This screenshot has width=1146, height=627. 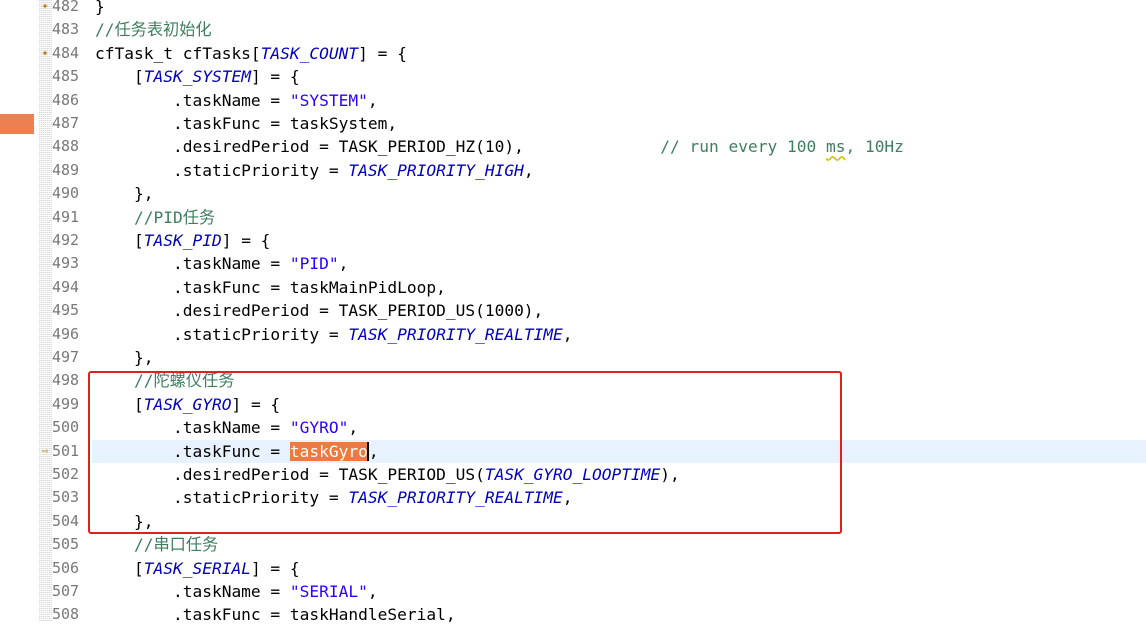 I want to click on code-line: 494 .taskFunc = taskMainPidLoop,, so click(x=573, y=287).